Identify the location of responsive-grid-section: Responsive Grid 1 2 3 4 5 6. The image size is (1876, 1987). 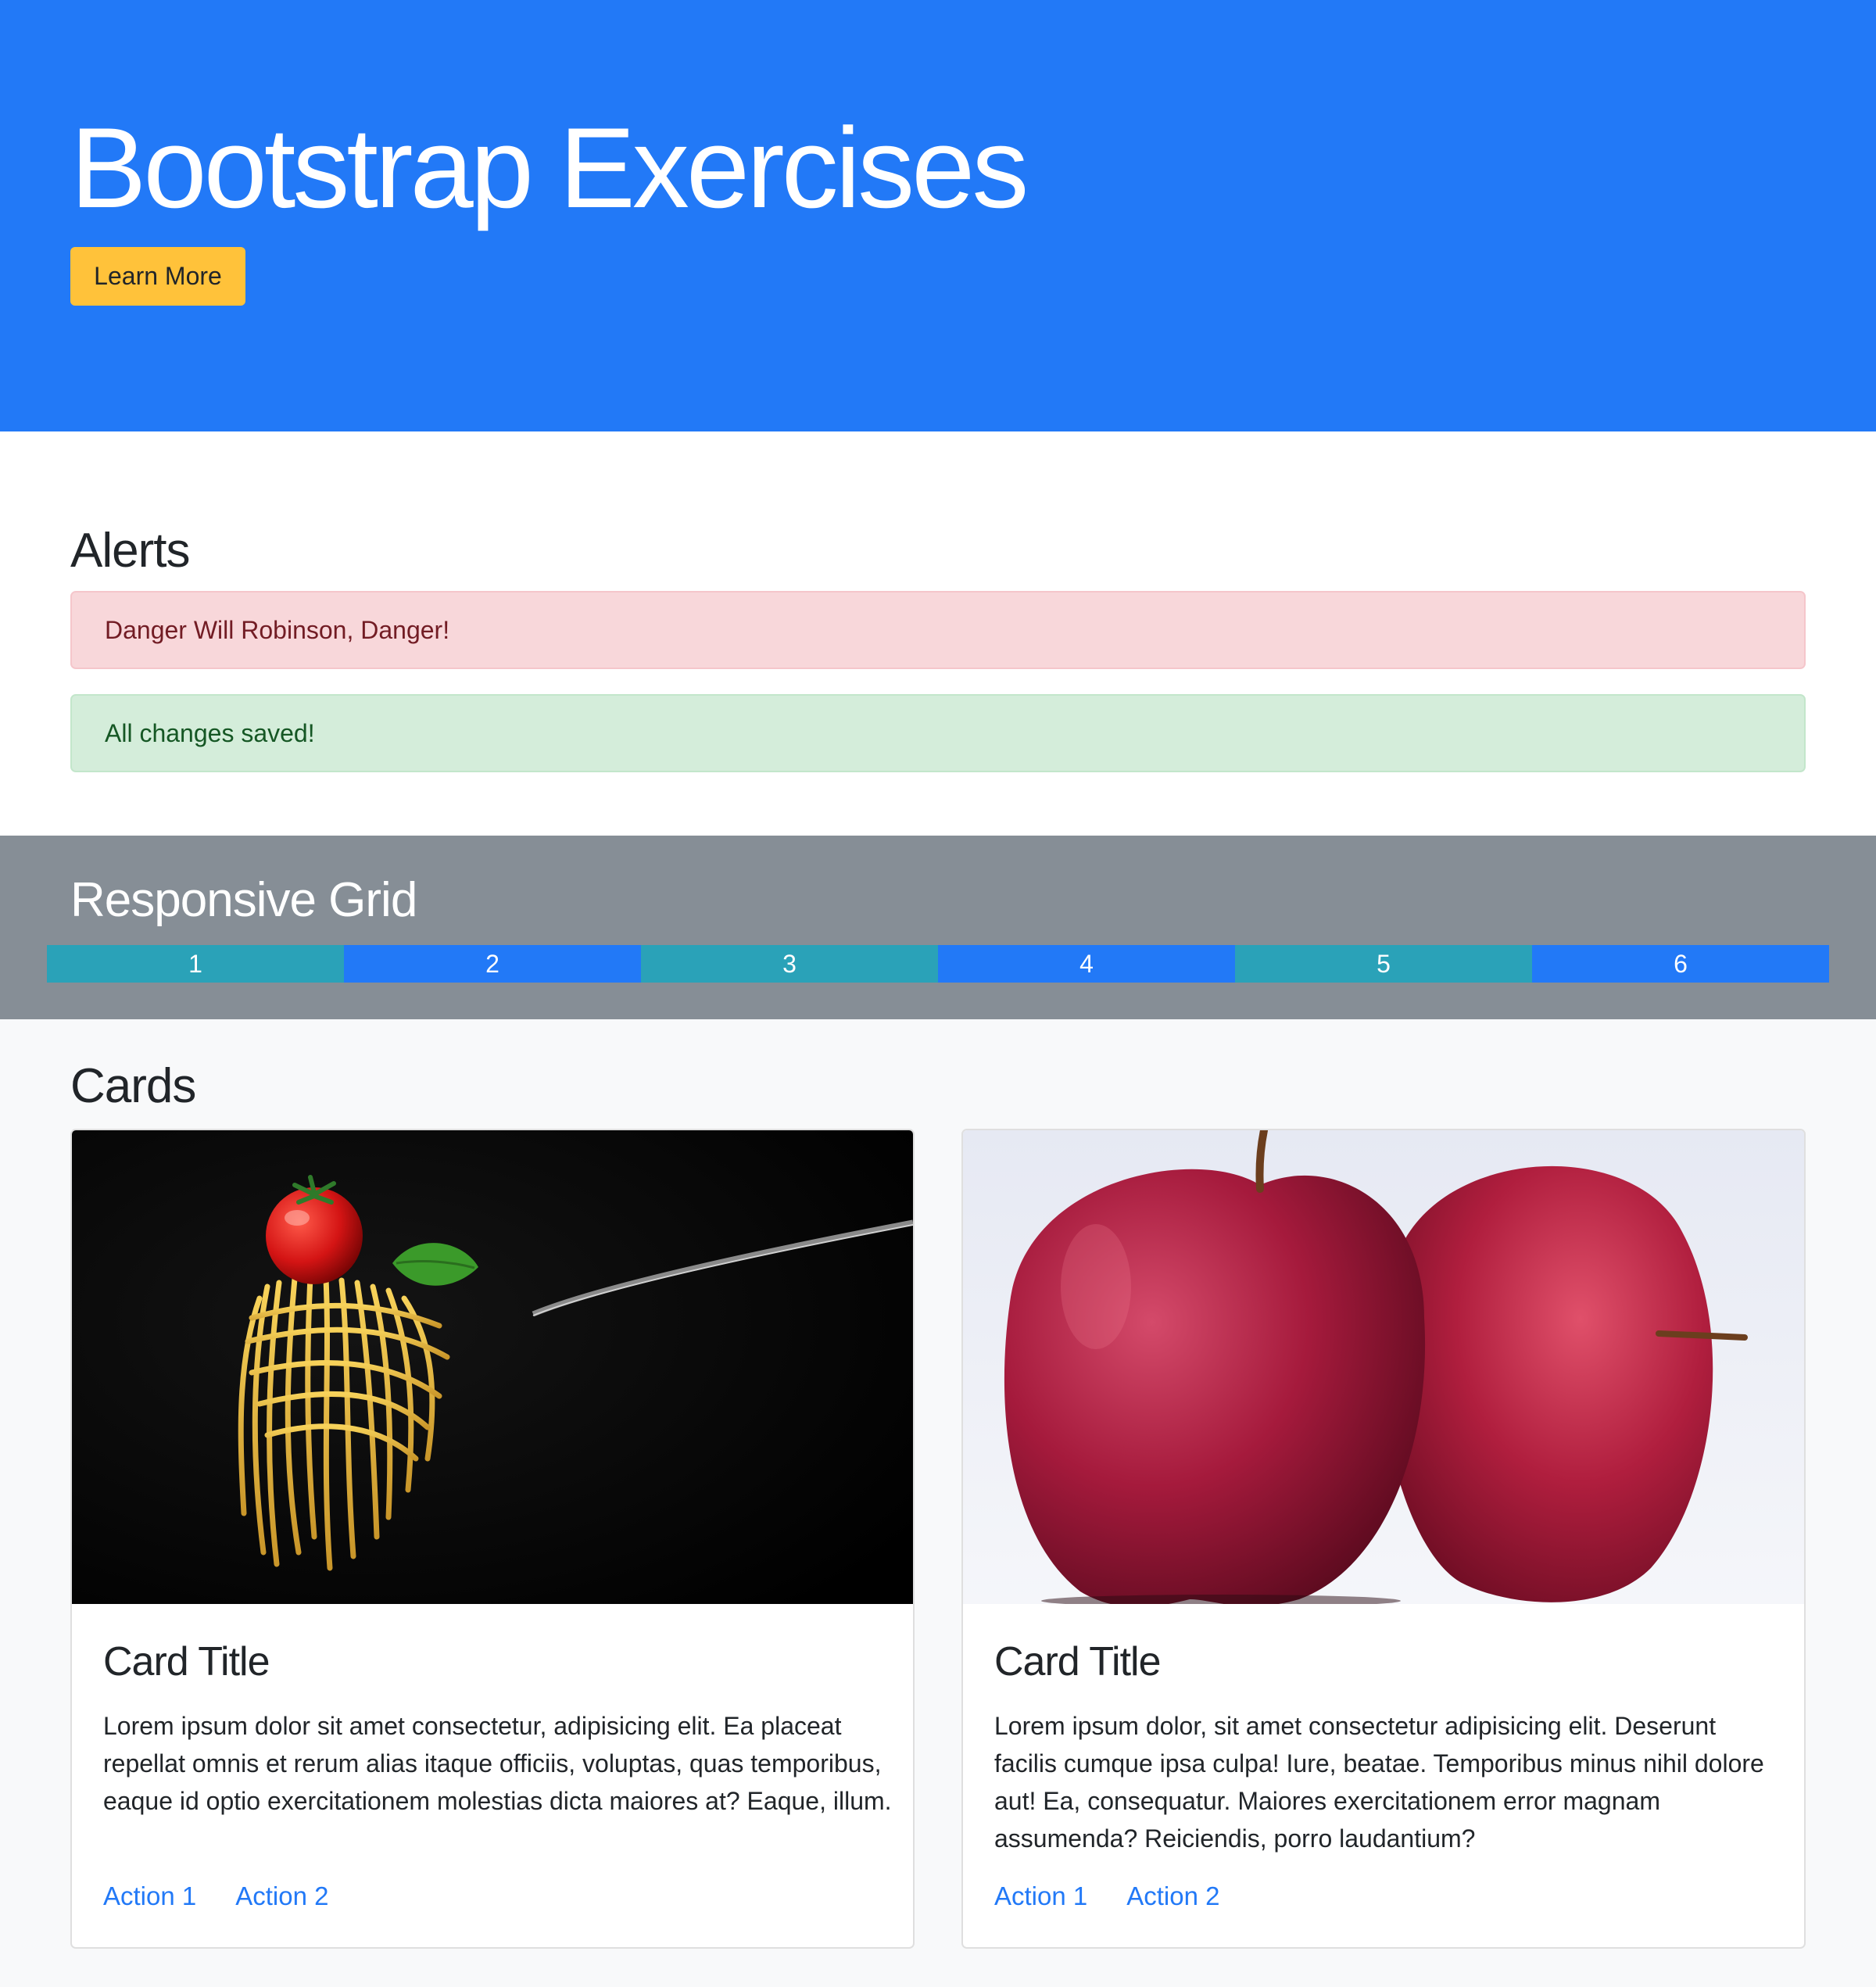
(938, 927).